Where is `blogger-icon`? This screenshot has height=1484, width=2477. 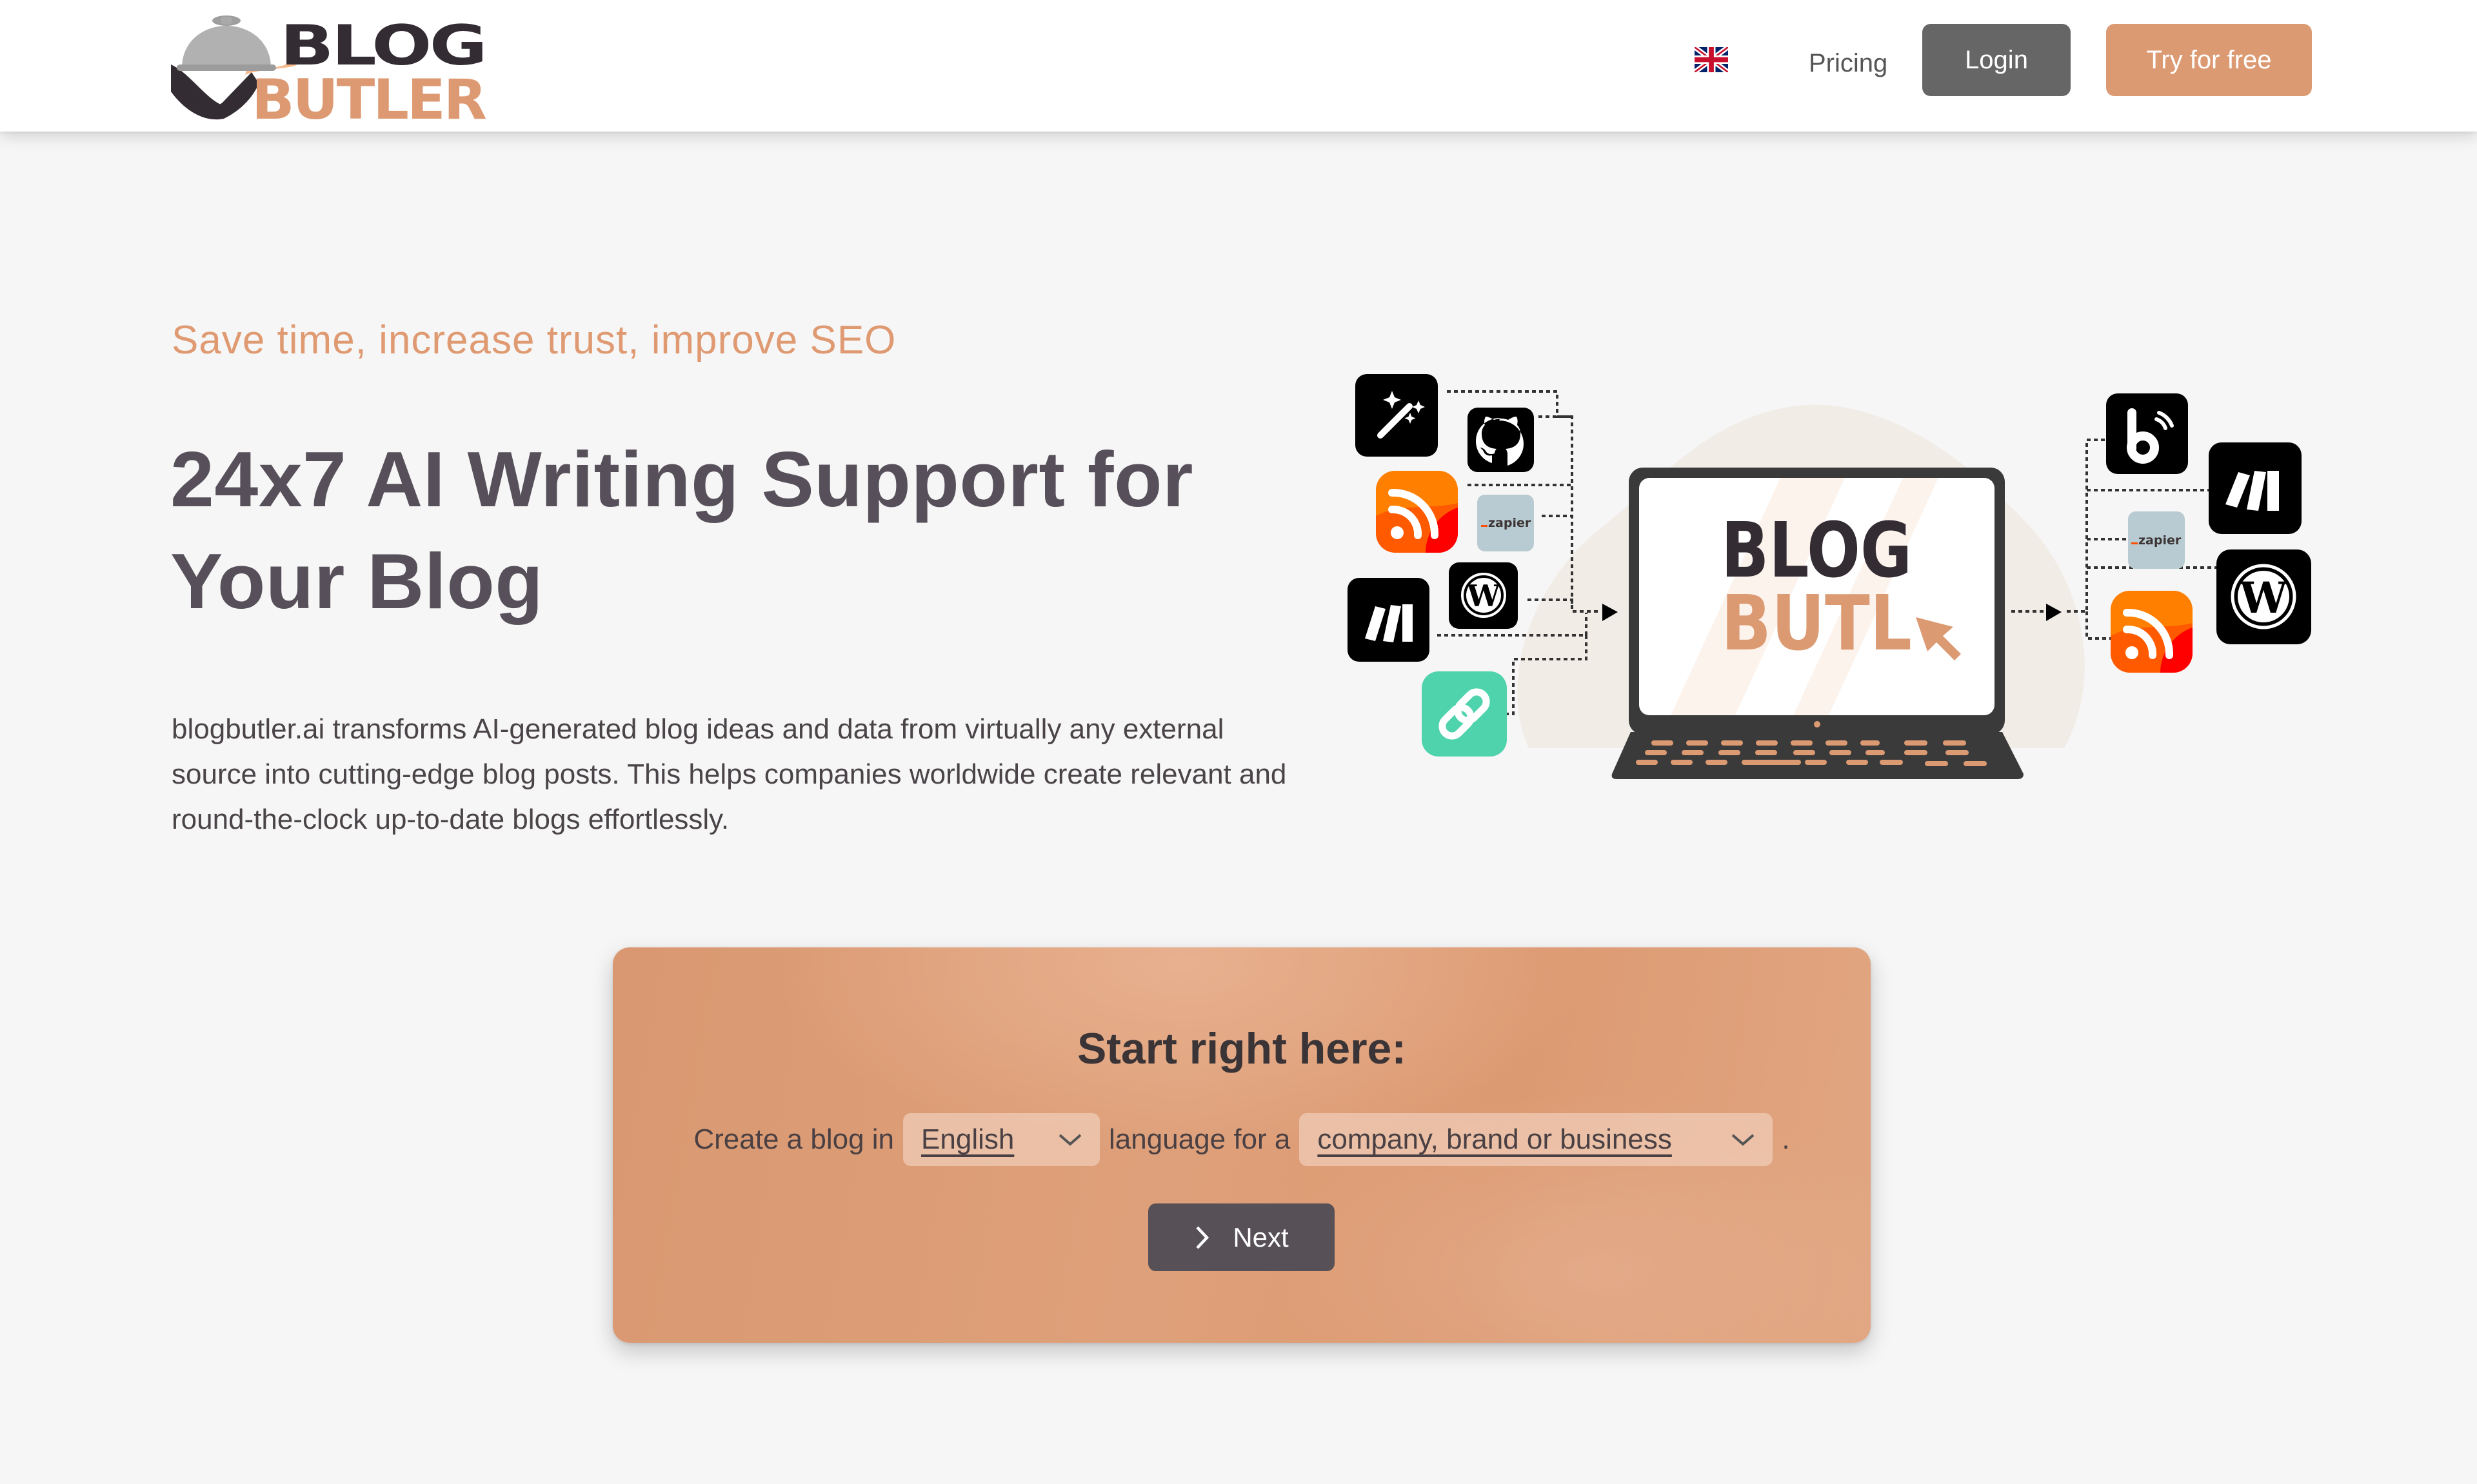
blogger-icon is located at coordinates (2147, 434).